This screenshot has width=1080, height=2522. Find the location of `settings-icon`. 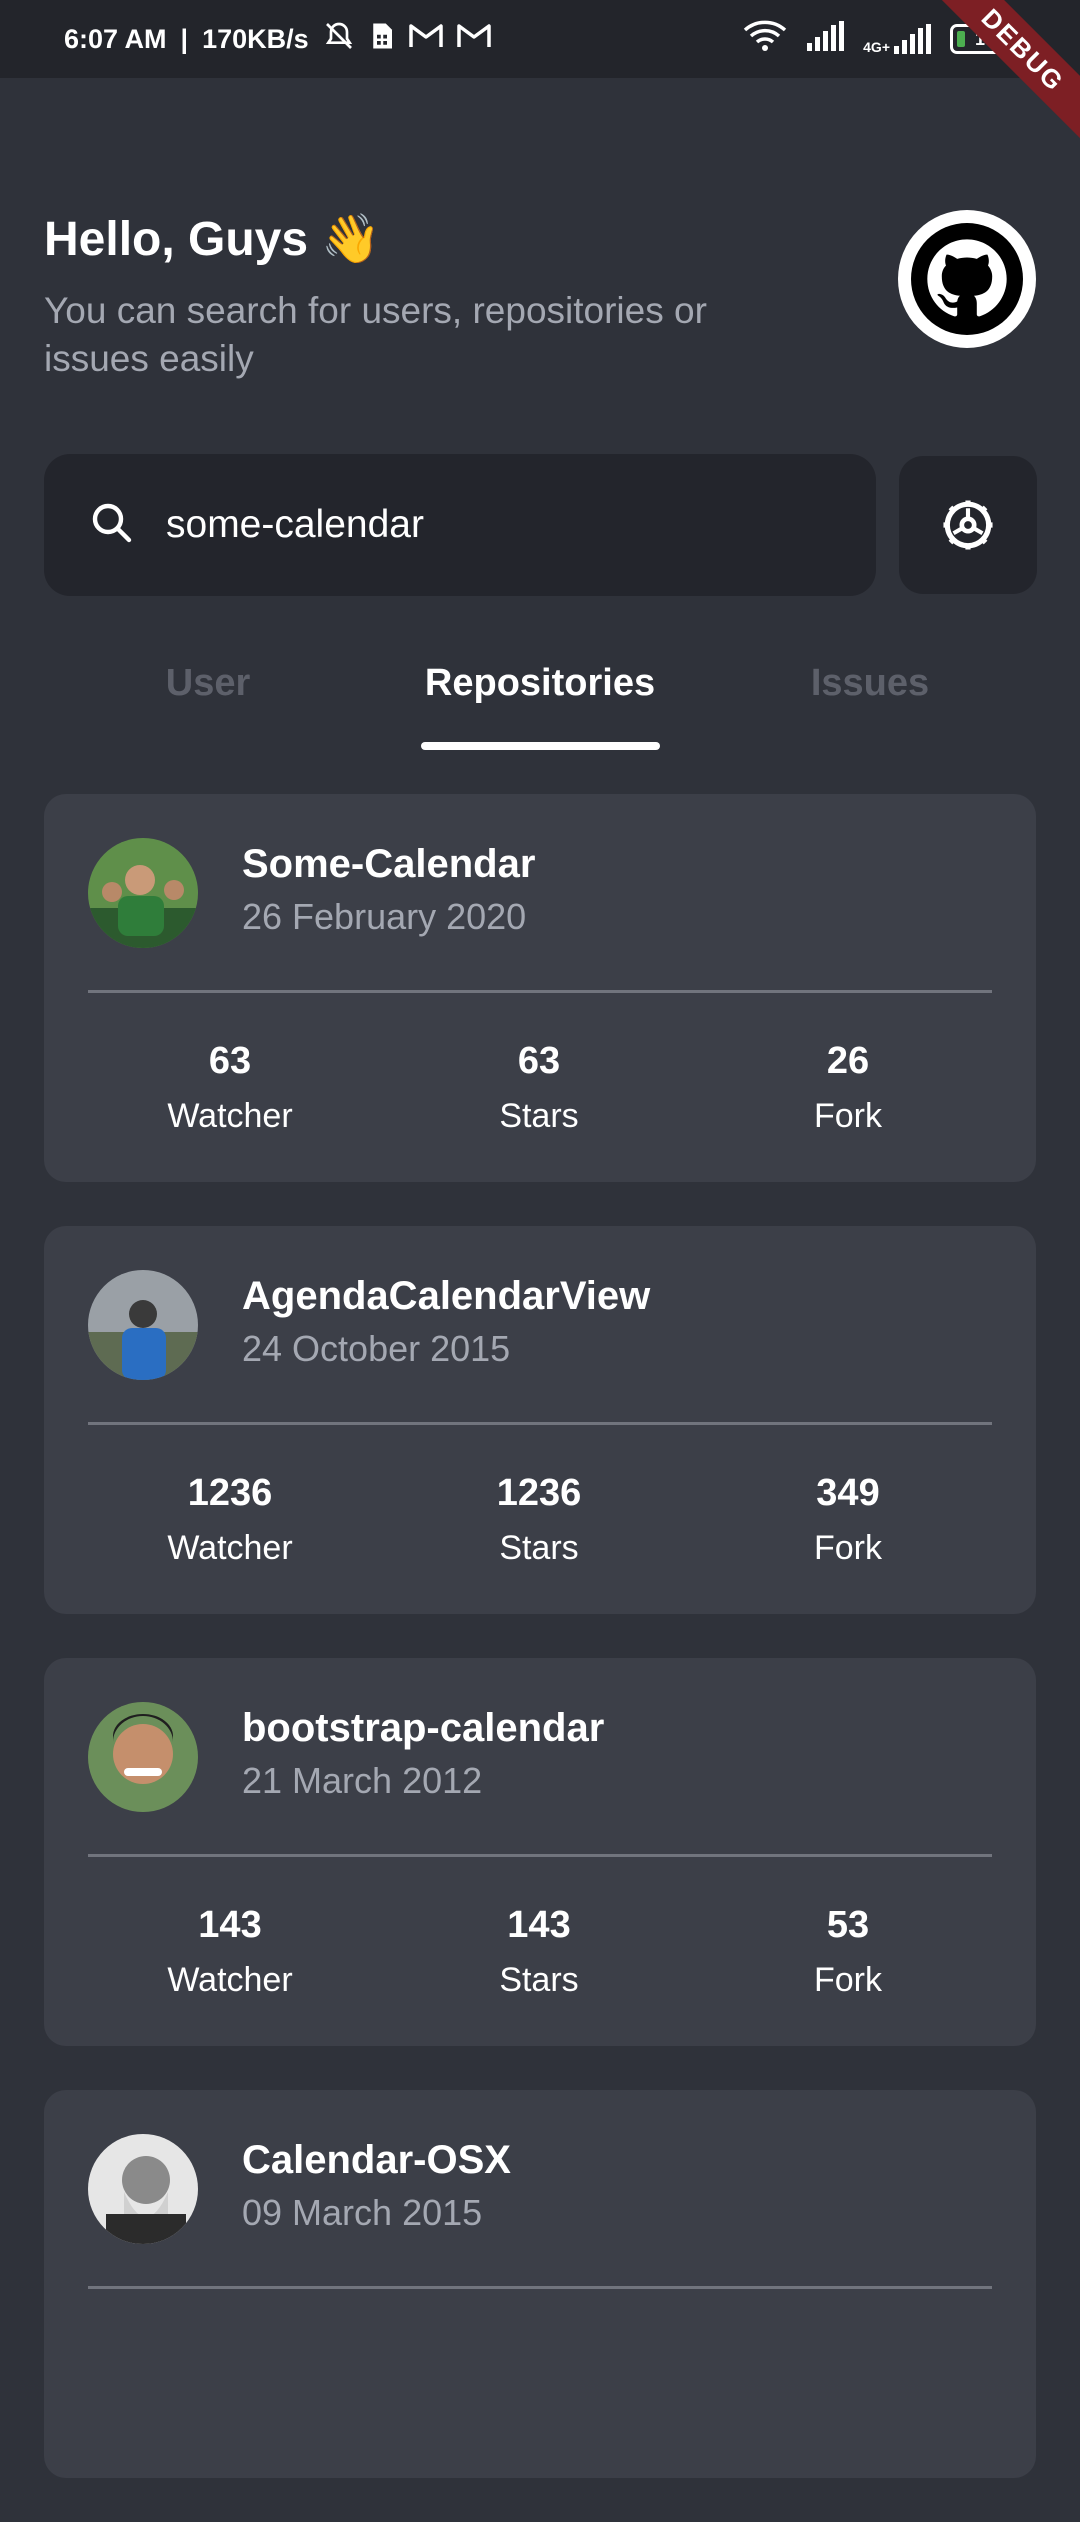

settings-icon is located at coordinates (968, 525).